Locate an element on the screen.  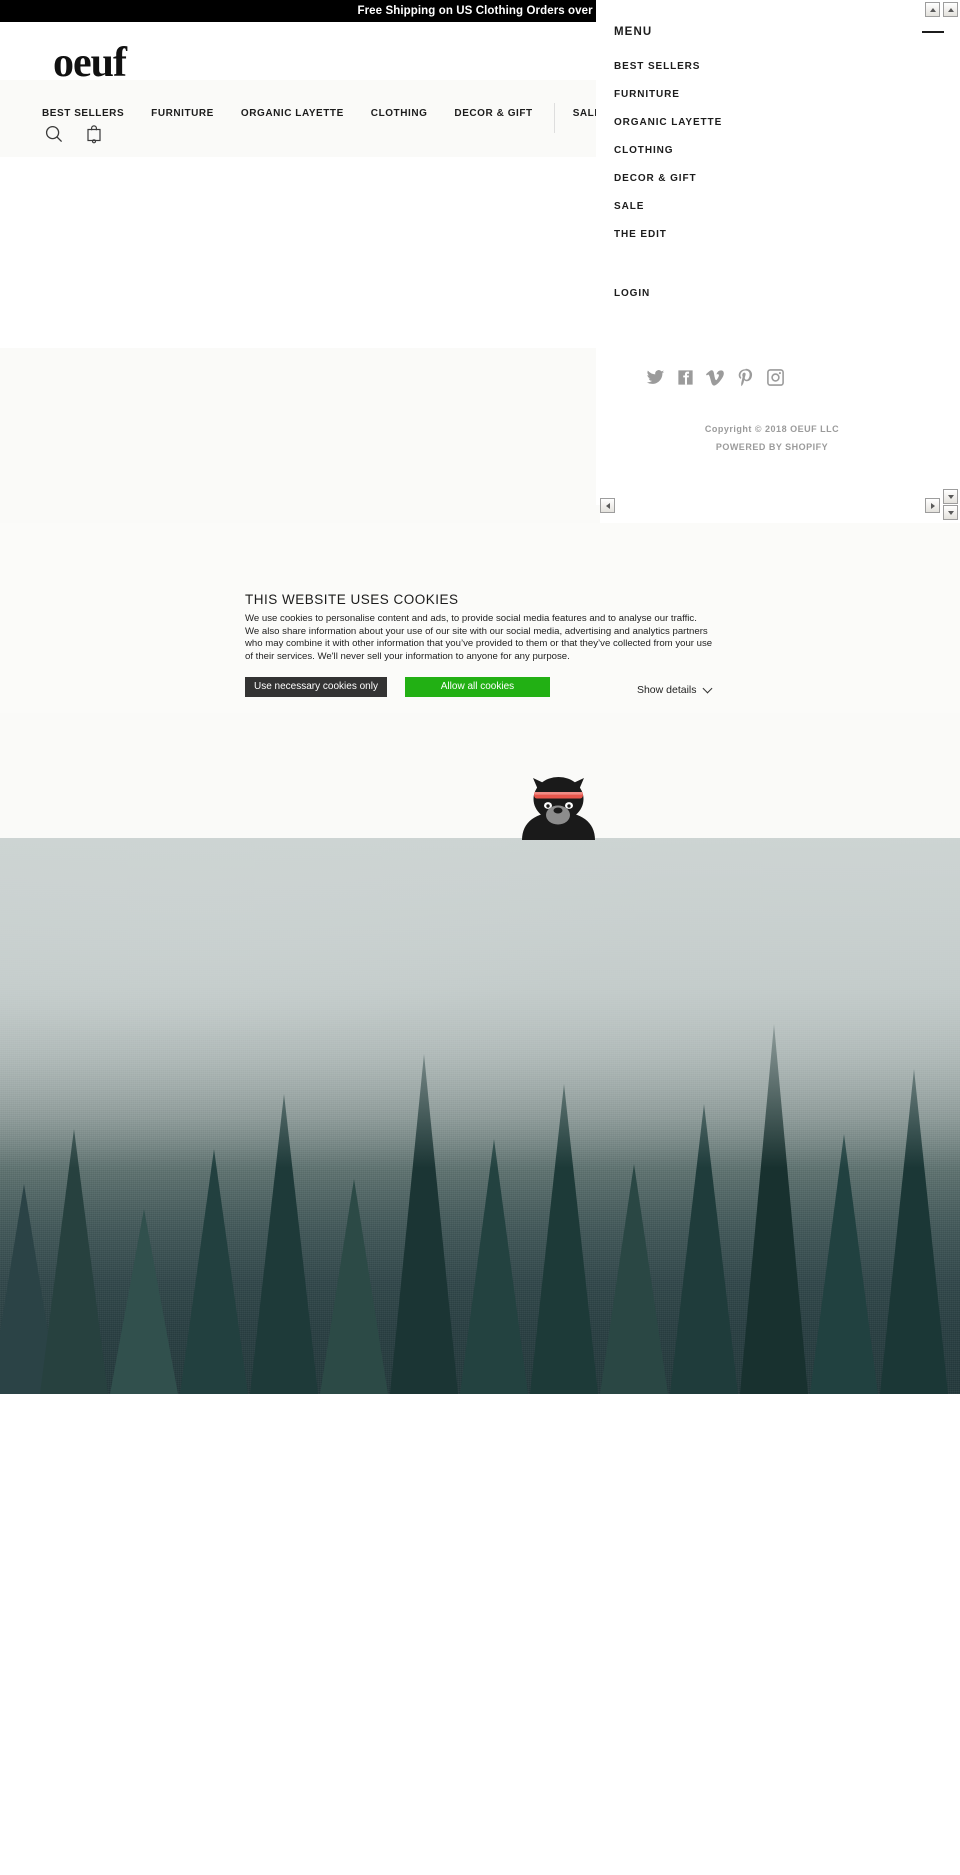
bear-illustration is located at coordinates (563, 803).